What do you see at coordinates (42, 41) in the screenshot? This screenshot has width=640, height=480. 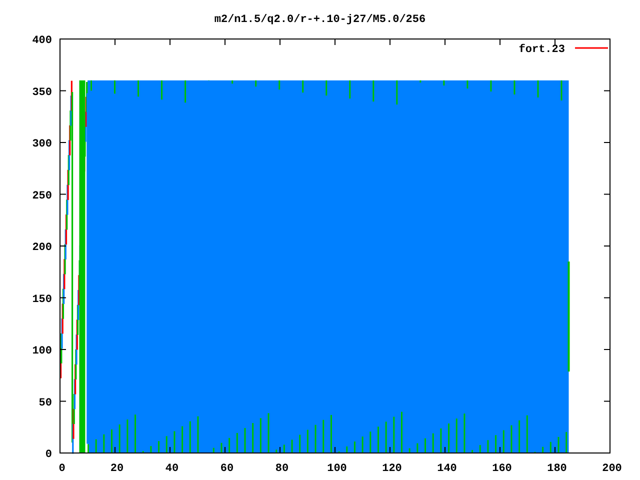 I see `y-tick-label: 400` at bounding box center [42, 41].